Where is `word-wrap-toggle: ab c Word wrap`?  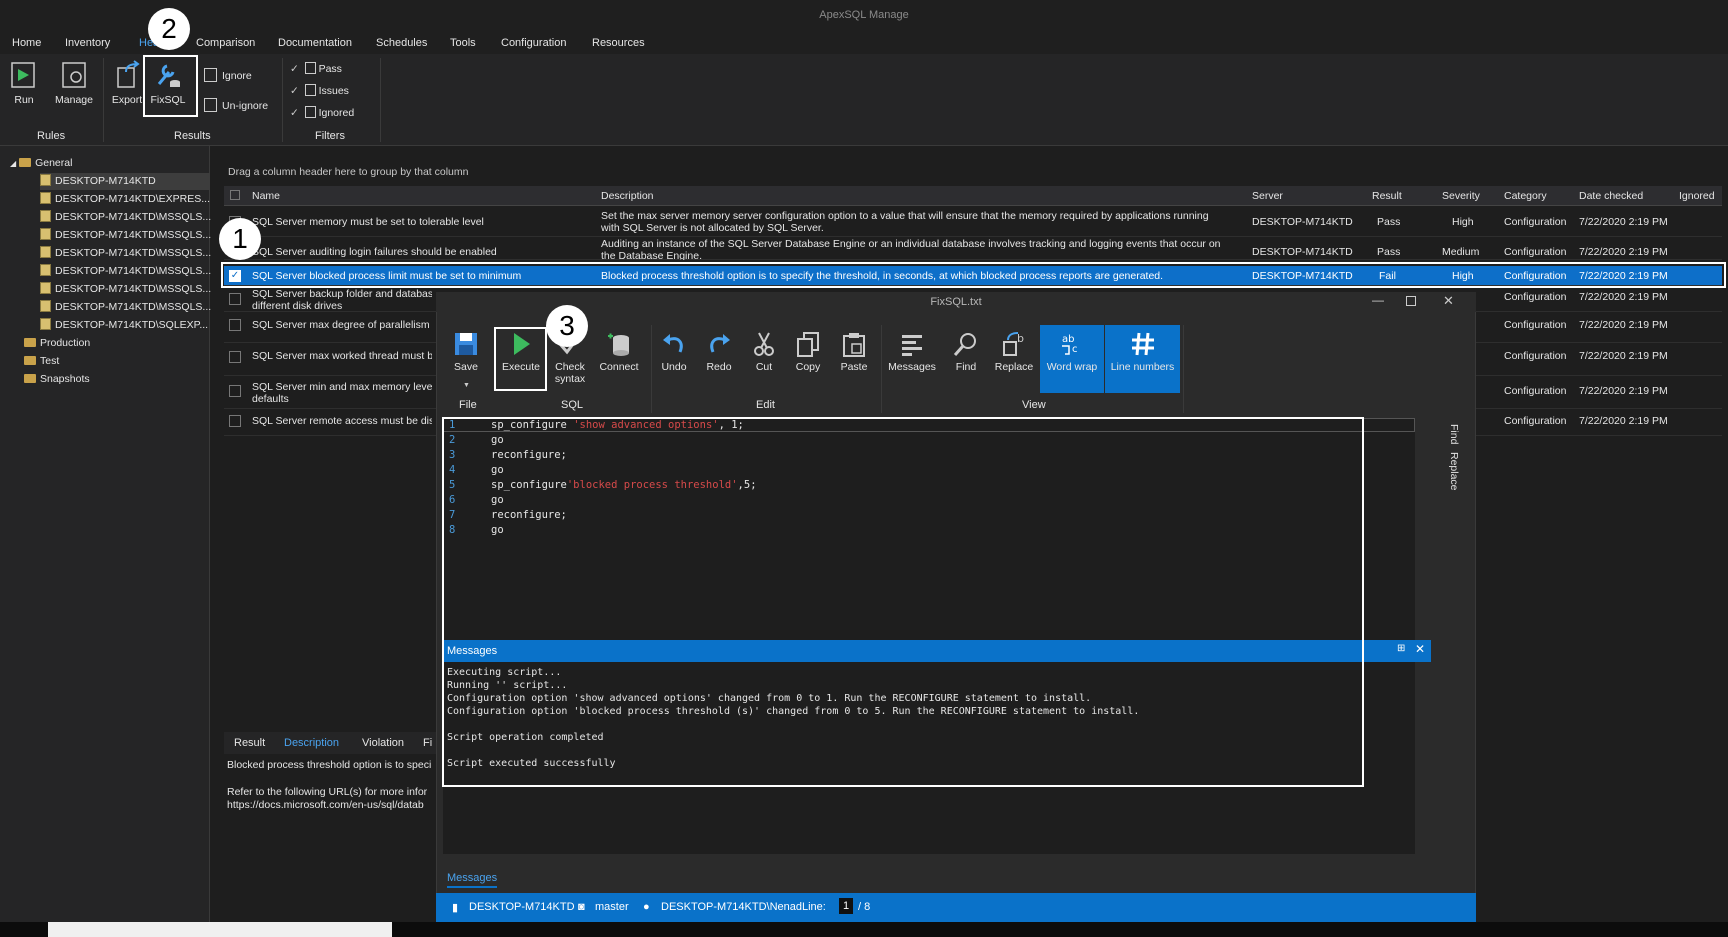 word-wrap-toggle: ab c Word wrap is located at coordinates (1072, 359).